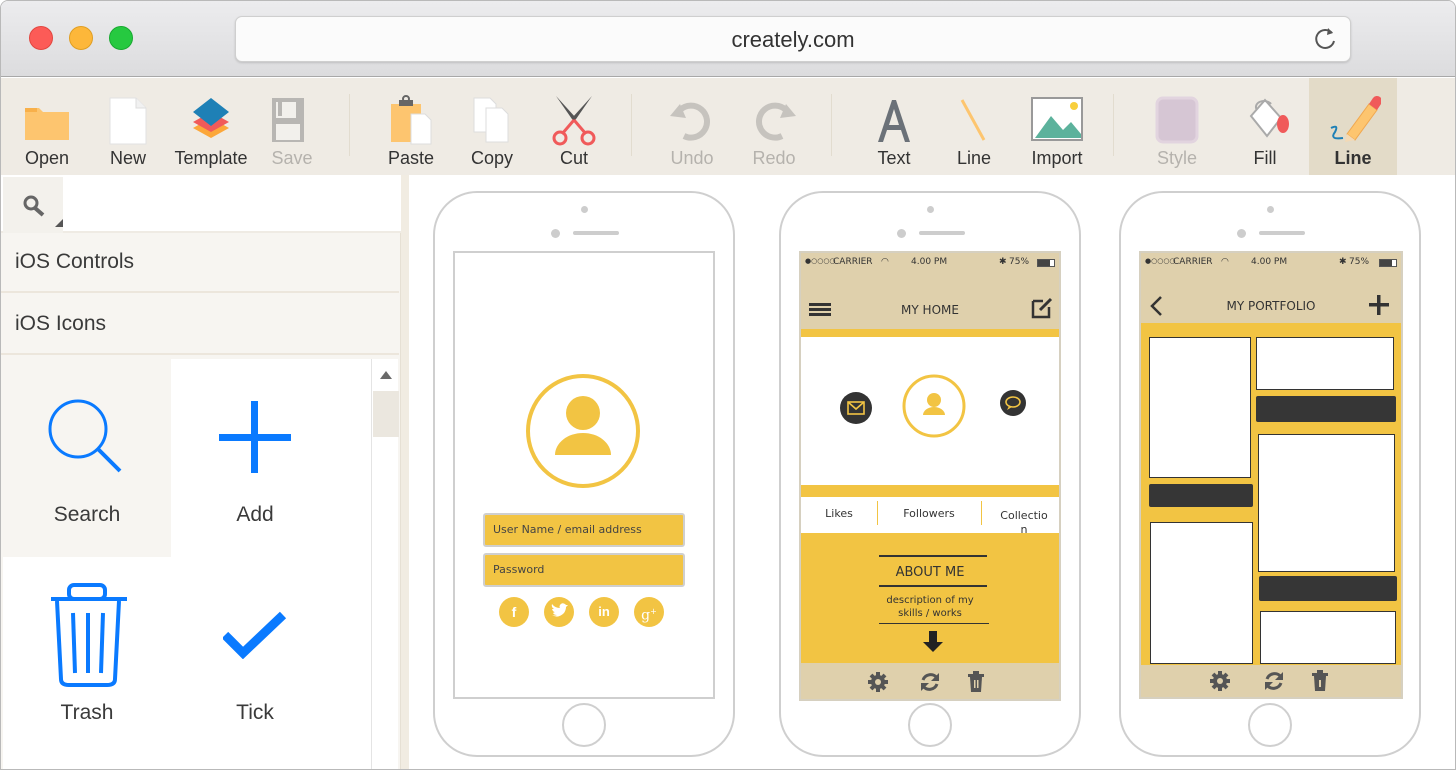 The image size is (1456, 770). I want to click on shape-search-input, so click(231, 204).